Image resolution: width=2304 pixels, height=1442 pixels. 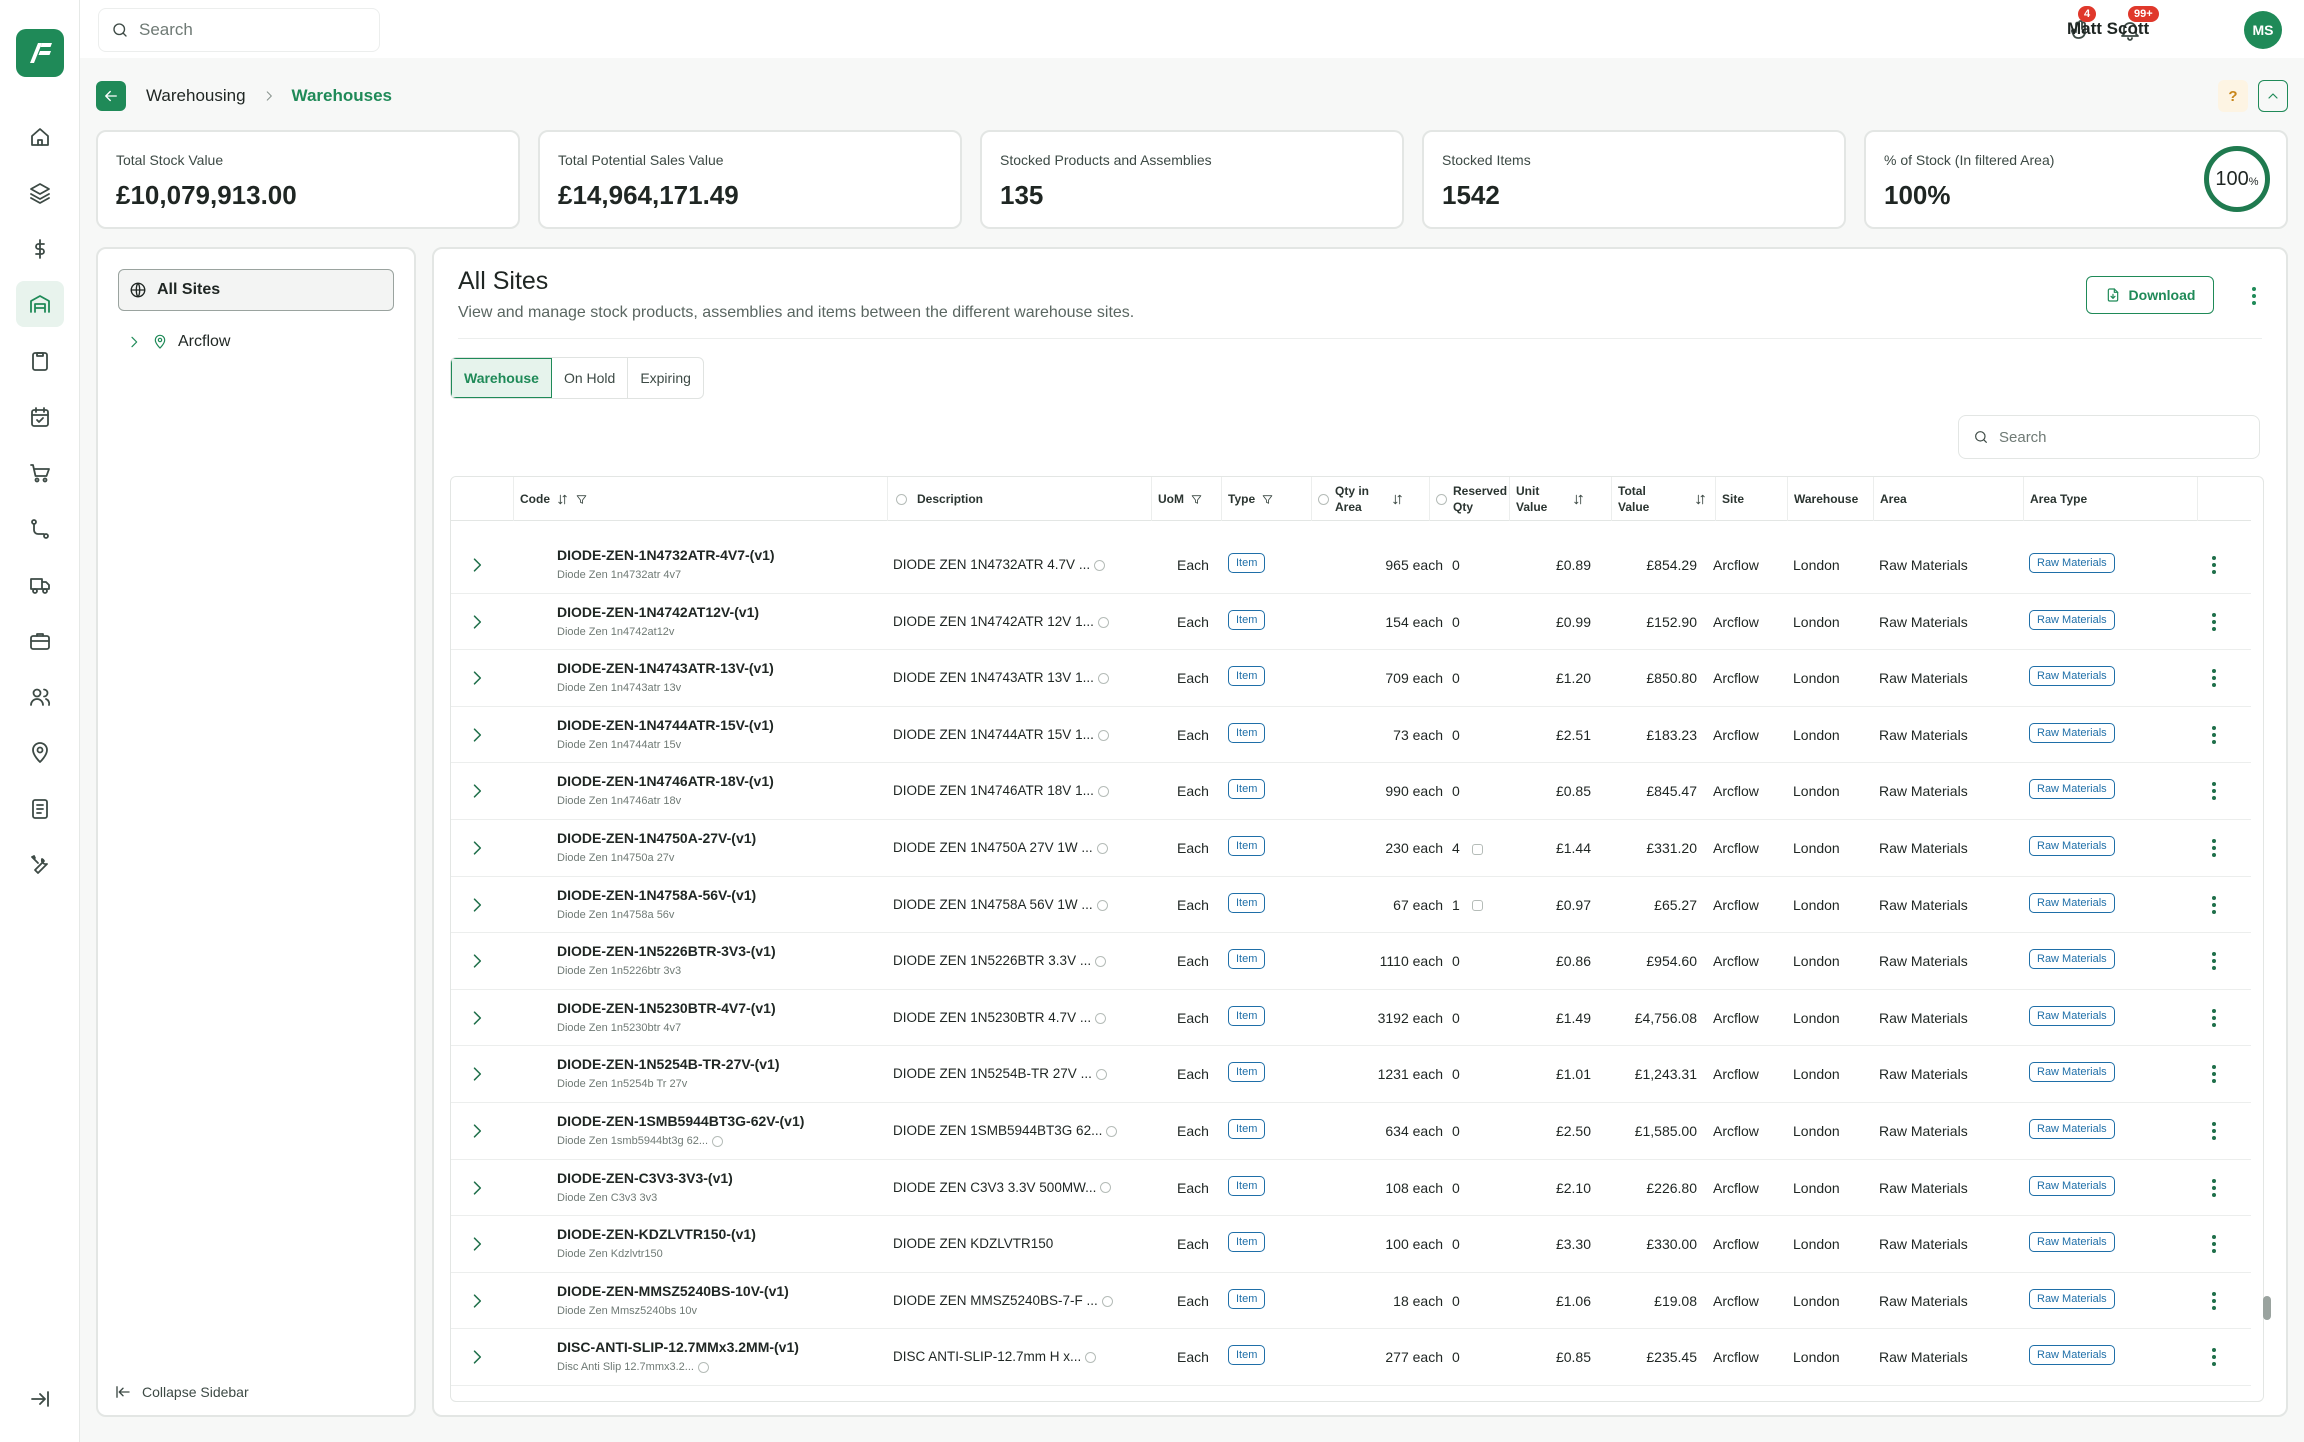 What do you see at coordinates (256, 290) in the screenshot?
I see `all-sites-item: All Sites` at bounding box center [256, 290].